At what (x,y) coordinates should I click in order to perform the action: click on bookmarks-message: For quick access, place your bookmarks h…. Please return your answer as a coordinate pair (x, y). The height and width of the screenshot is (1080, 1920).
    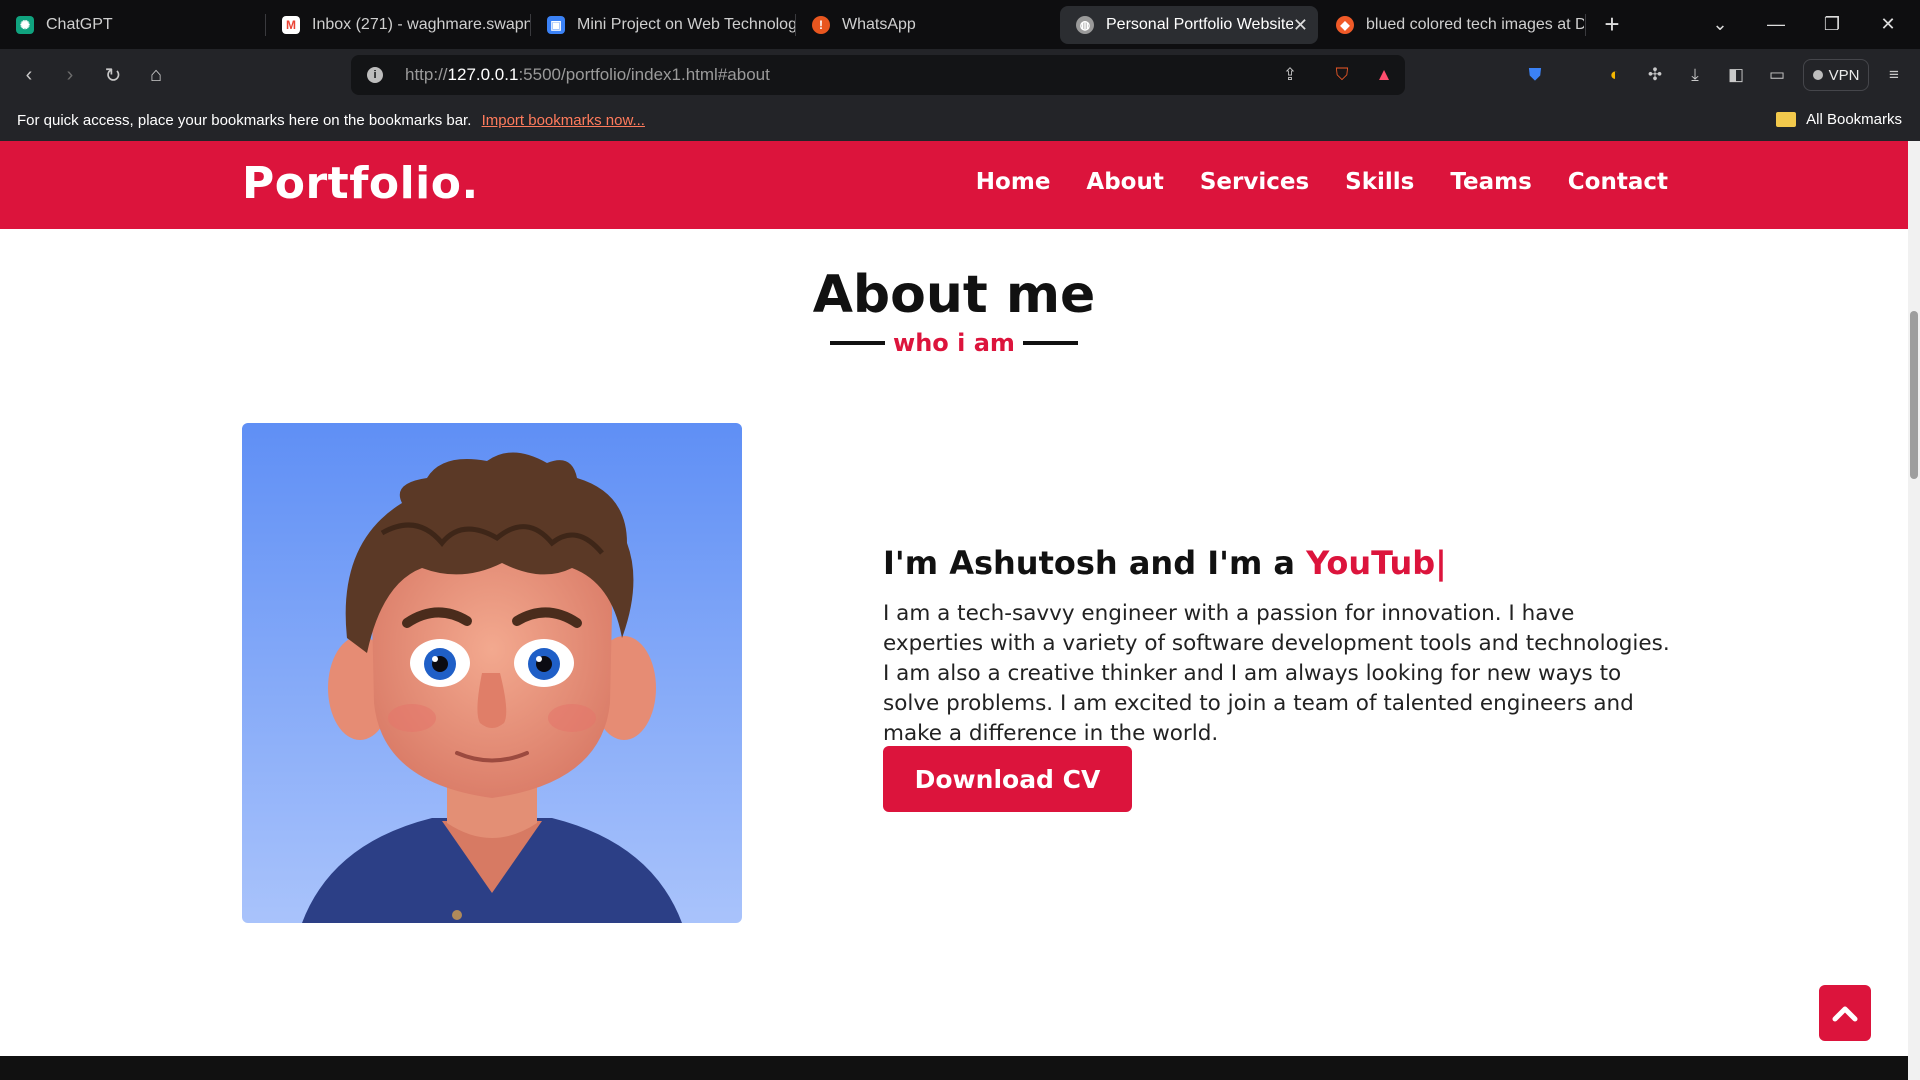
    Looking at the image, I should click on (331, 120).